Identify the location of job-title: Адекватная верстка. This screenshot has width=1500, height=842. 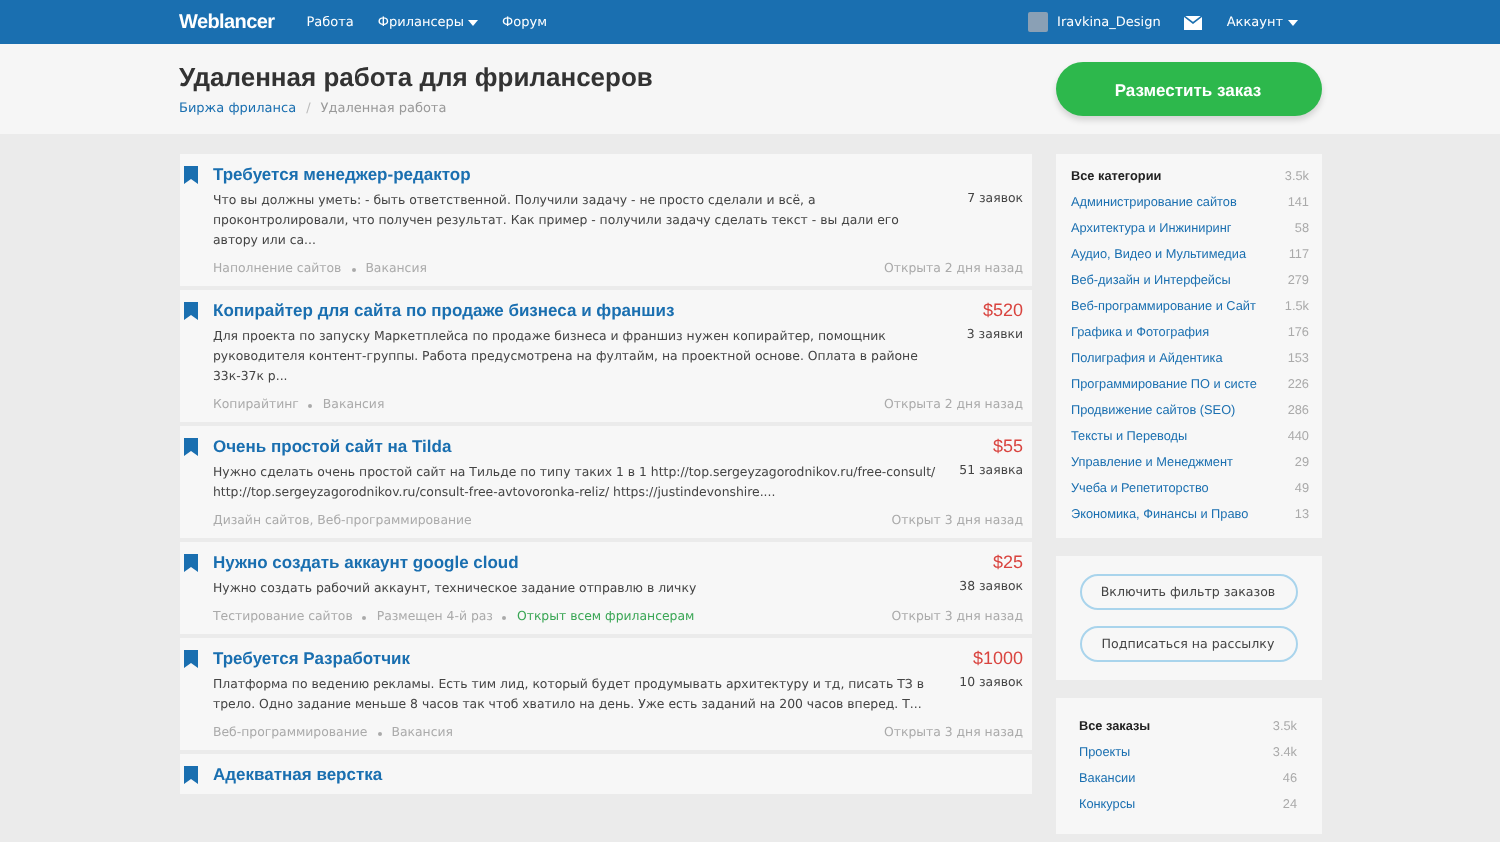
(298, 774).